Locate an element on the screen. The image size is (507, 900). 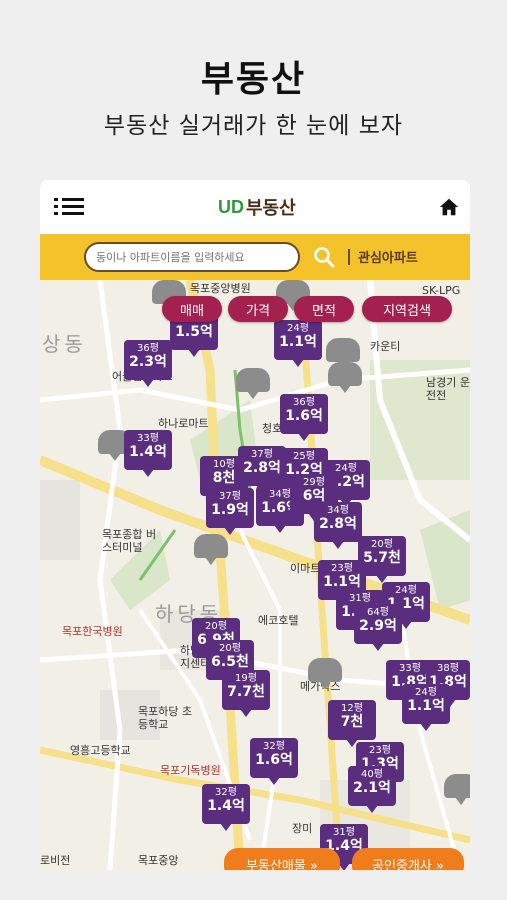
app-bar: UD 부동산 is located at coordinates (255, 207).